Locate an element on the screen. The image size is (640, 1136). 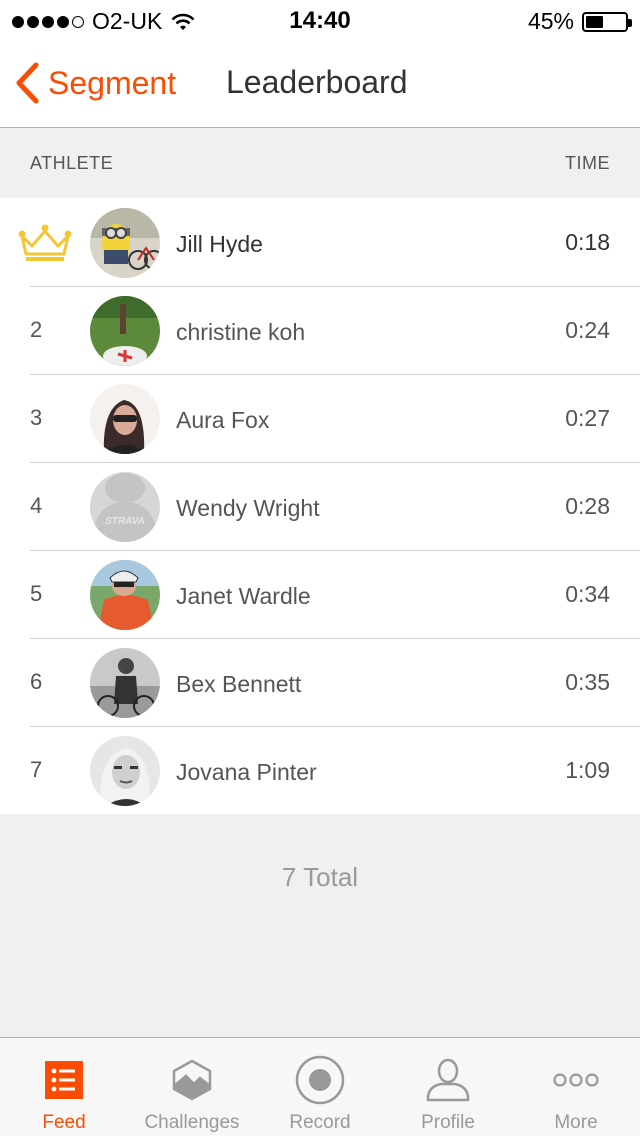
challenges-icon is located at coordinates (192, 1080).